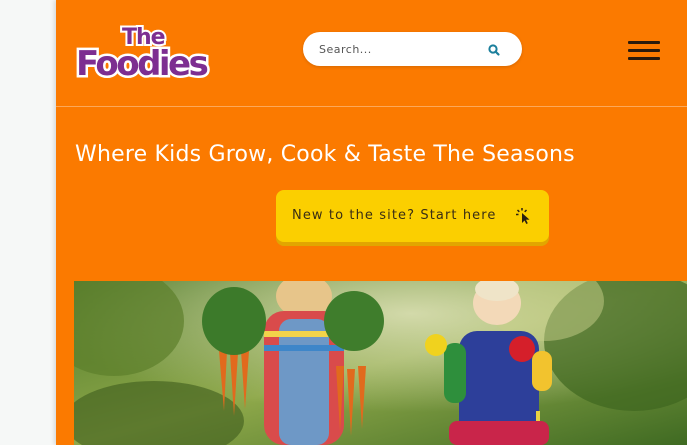 The width and height of the screenshot is (687, 445). I want to click on svg-text: Foodies, so click(142, 63).